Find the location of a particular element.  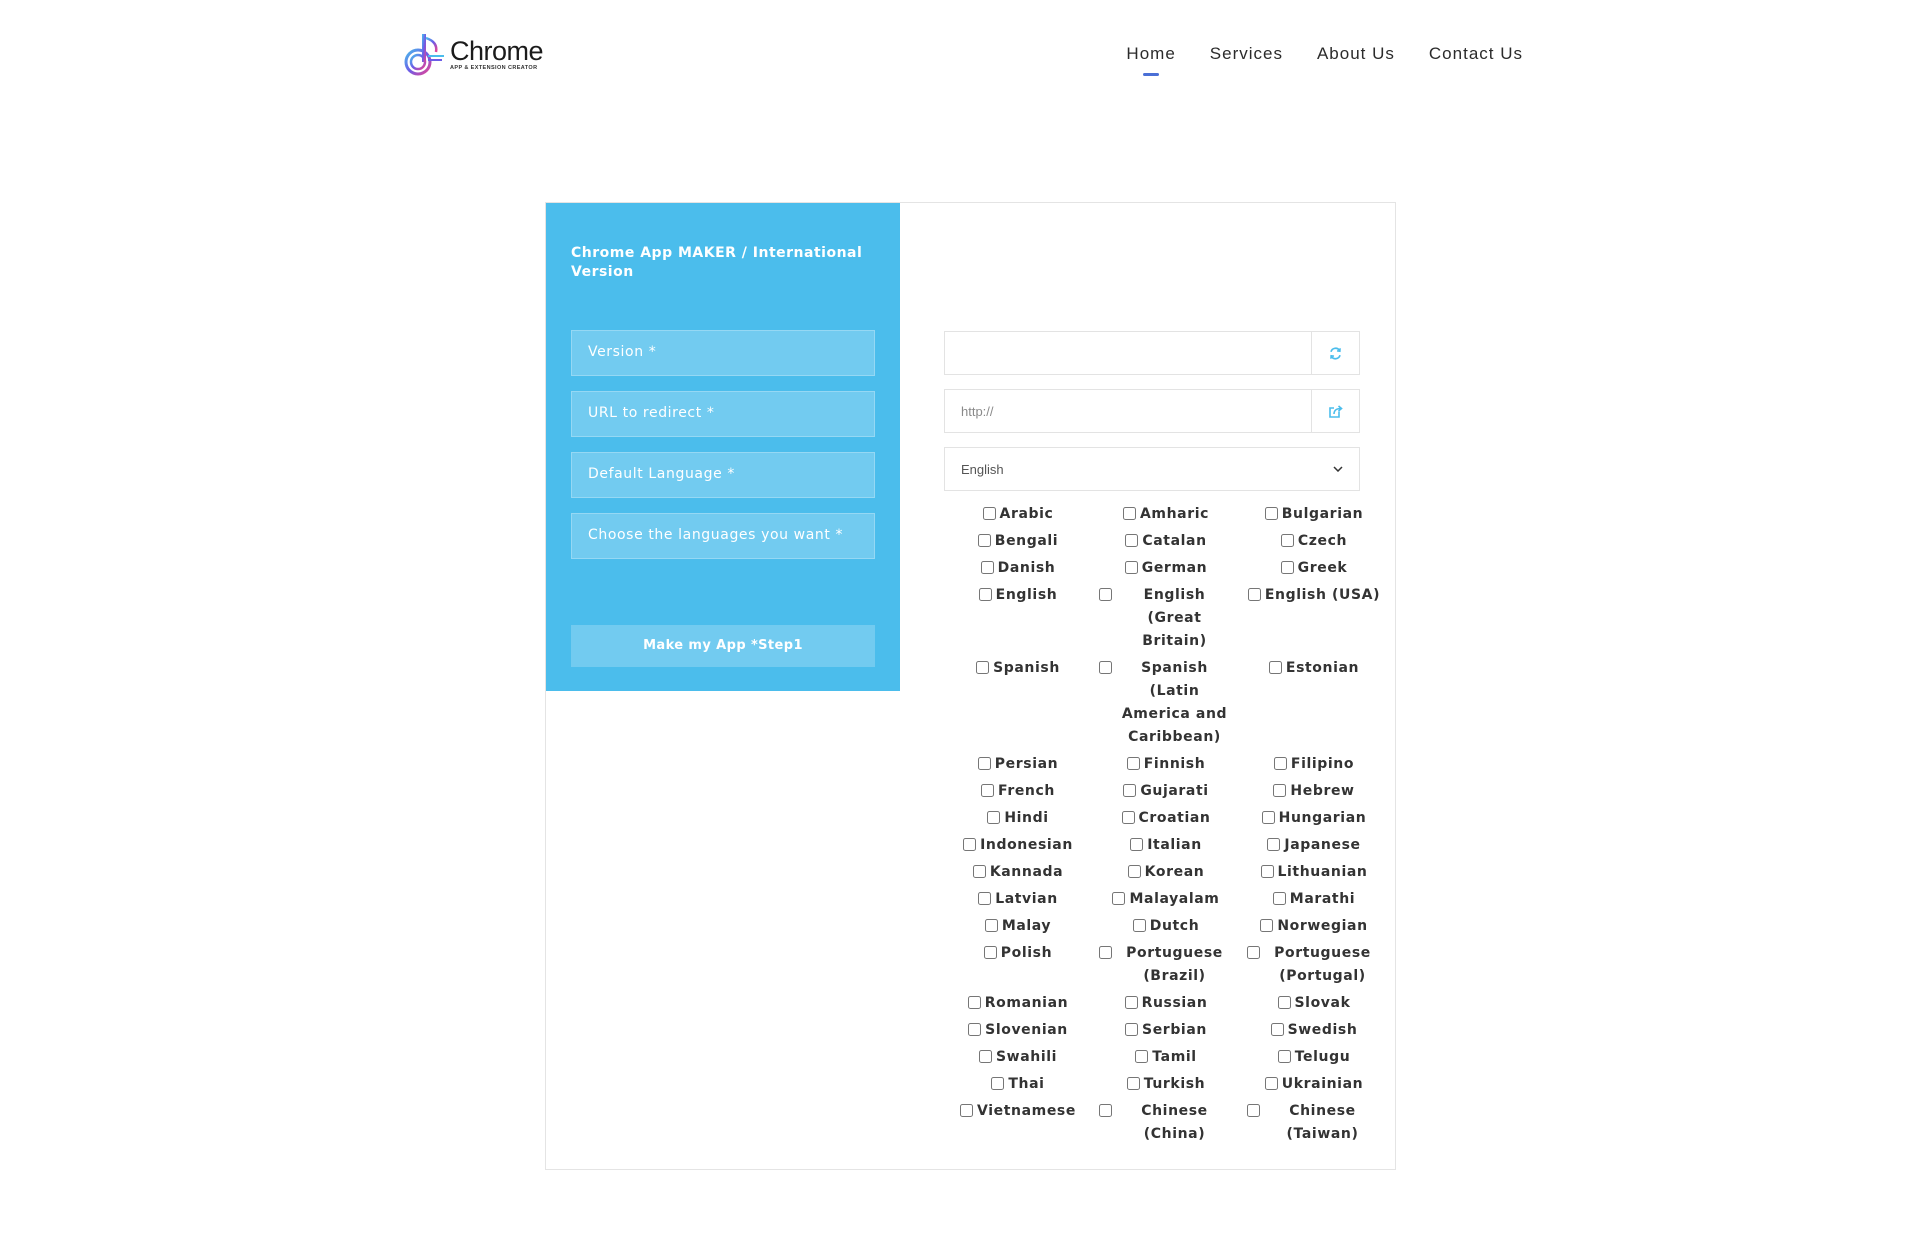

nav-home: Home is located at coordinates (1150, 60).